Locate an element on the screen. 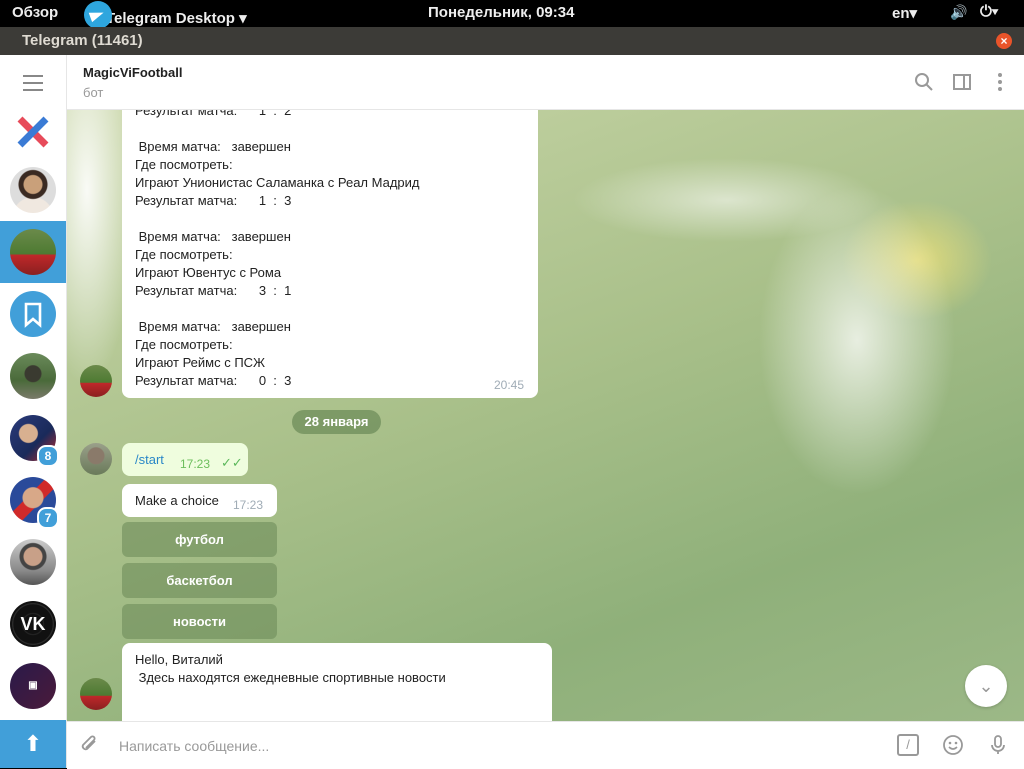 The height and width of the screenshot is (769, 1024). keyboard-button-football: футбол is located at coordinates (199, 539).